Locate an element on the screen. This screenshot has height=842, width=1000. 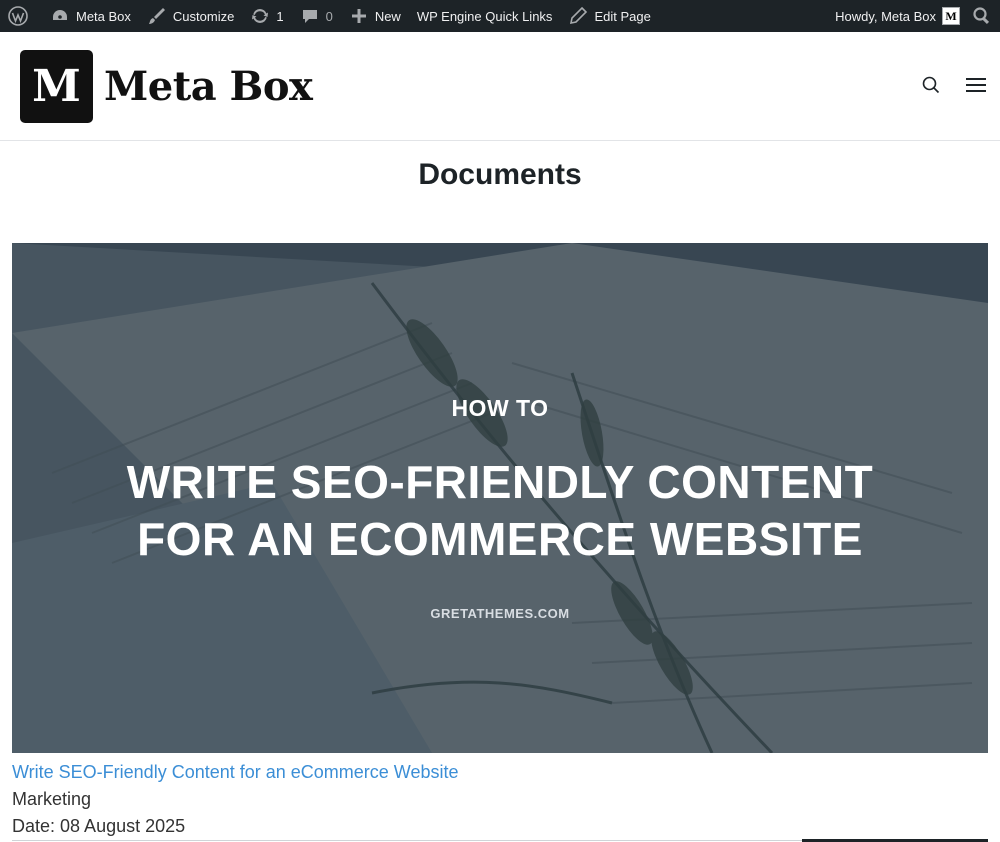
edit-page-label: Edit Page is located at coordinates (622, 16).